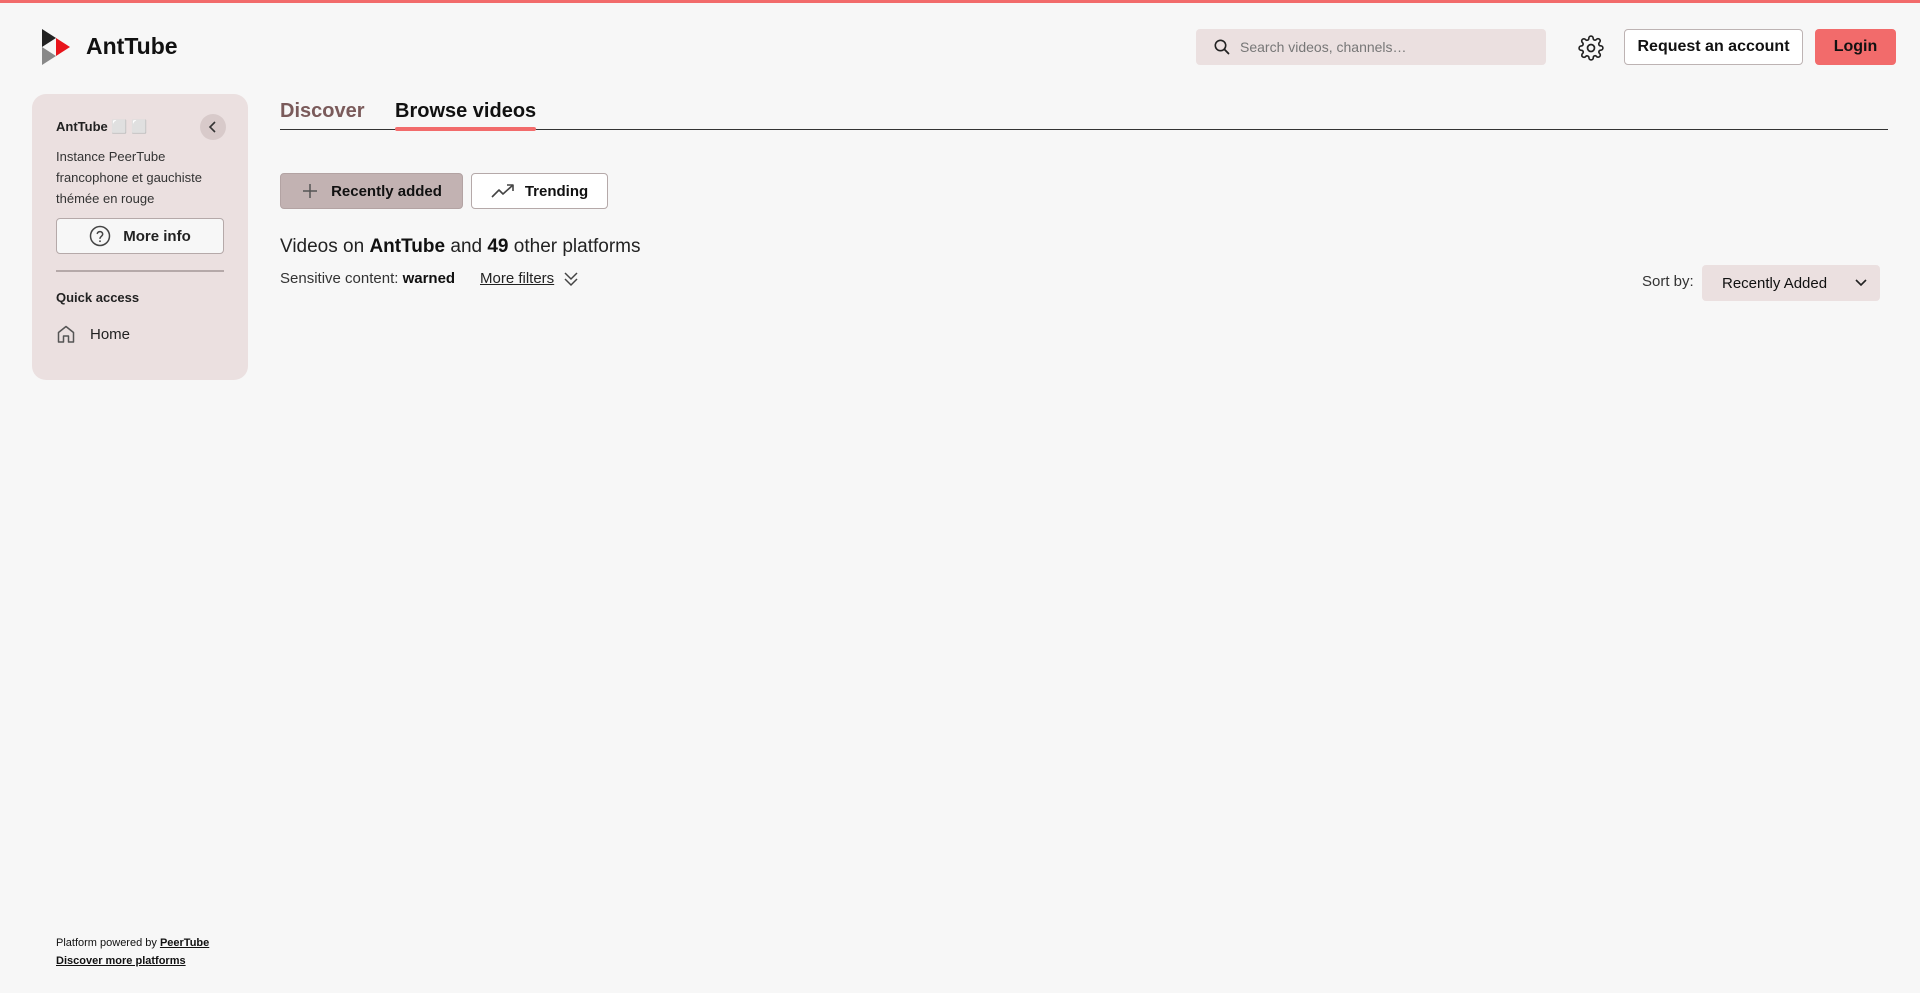 This screenshot has width=1920, height=993. Describe the element at coordinates (960, 46) in the screenshot. I see `header: AntTube Request an account Login` at that location.